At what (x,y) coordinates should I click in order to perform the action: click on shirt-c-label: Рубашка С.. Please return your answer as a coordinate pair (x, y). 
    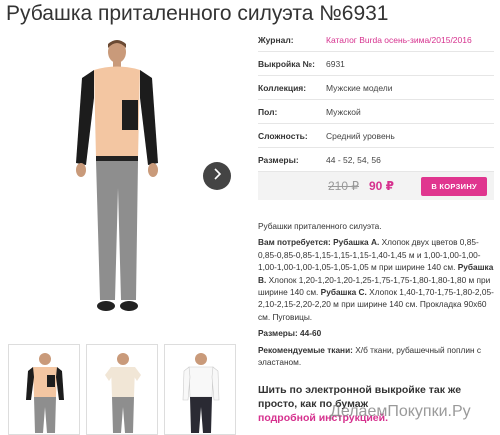
    Looking at the image, I should click on (343, 292).